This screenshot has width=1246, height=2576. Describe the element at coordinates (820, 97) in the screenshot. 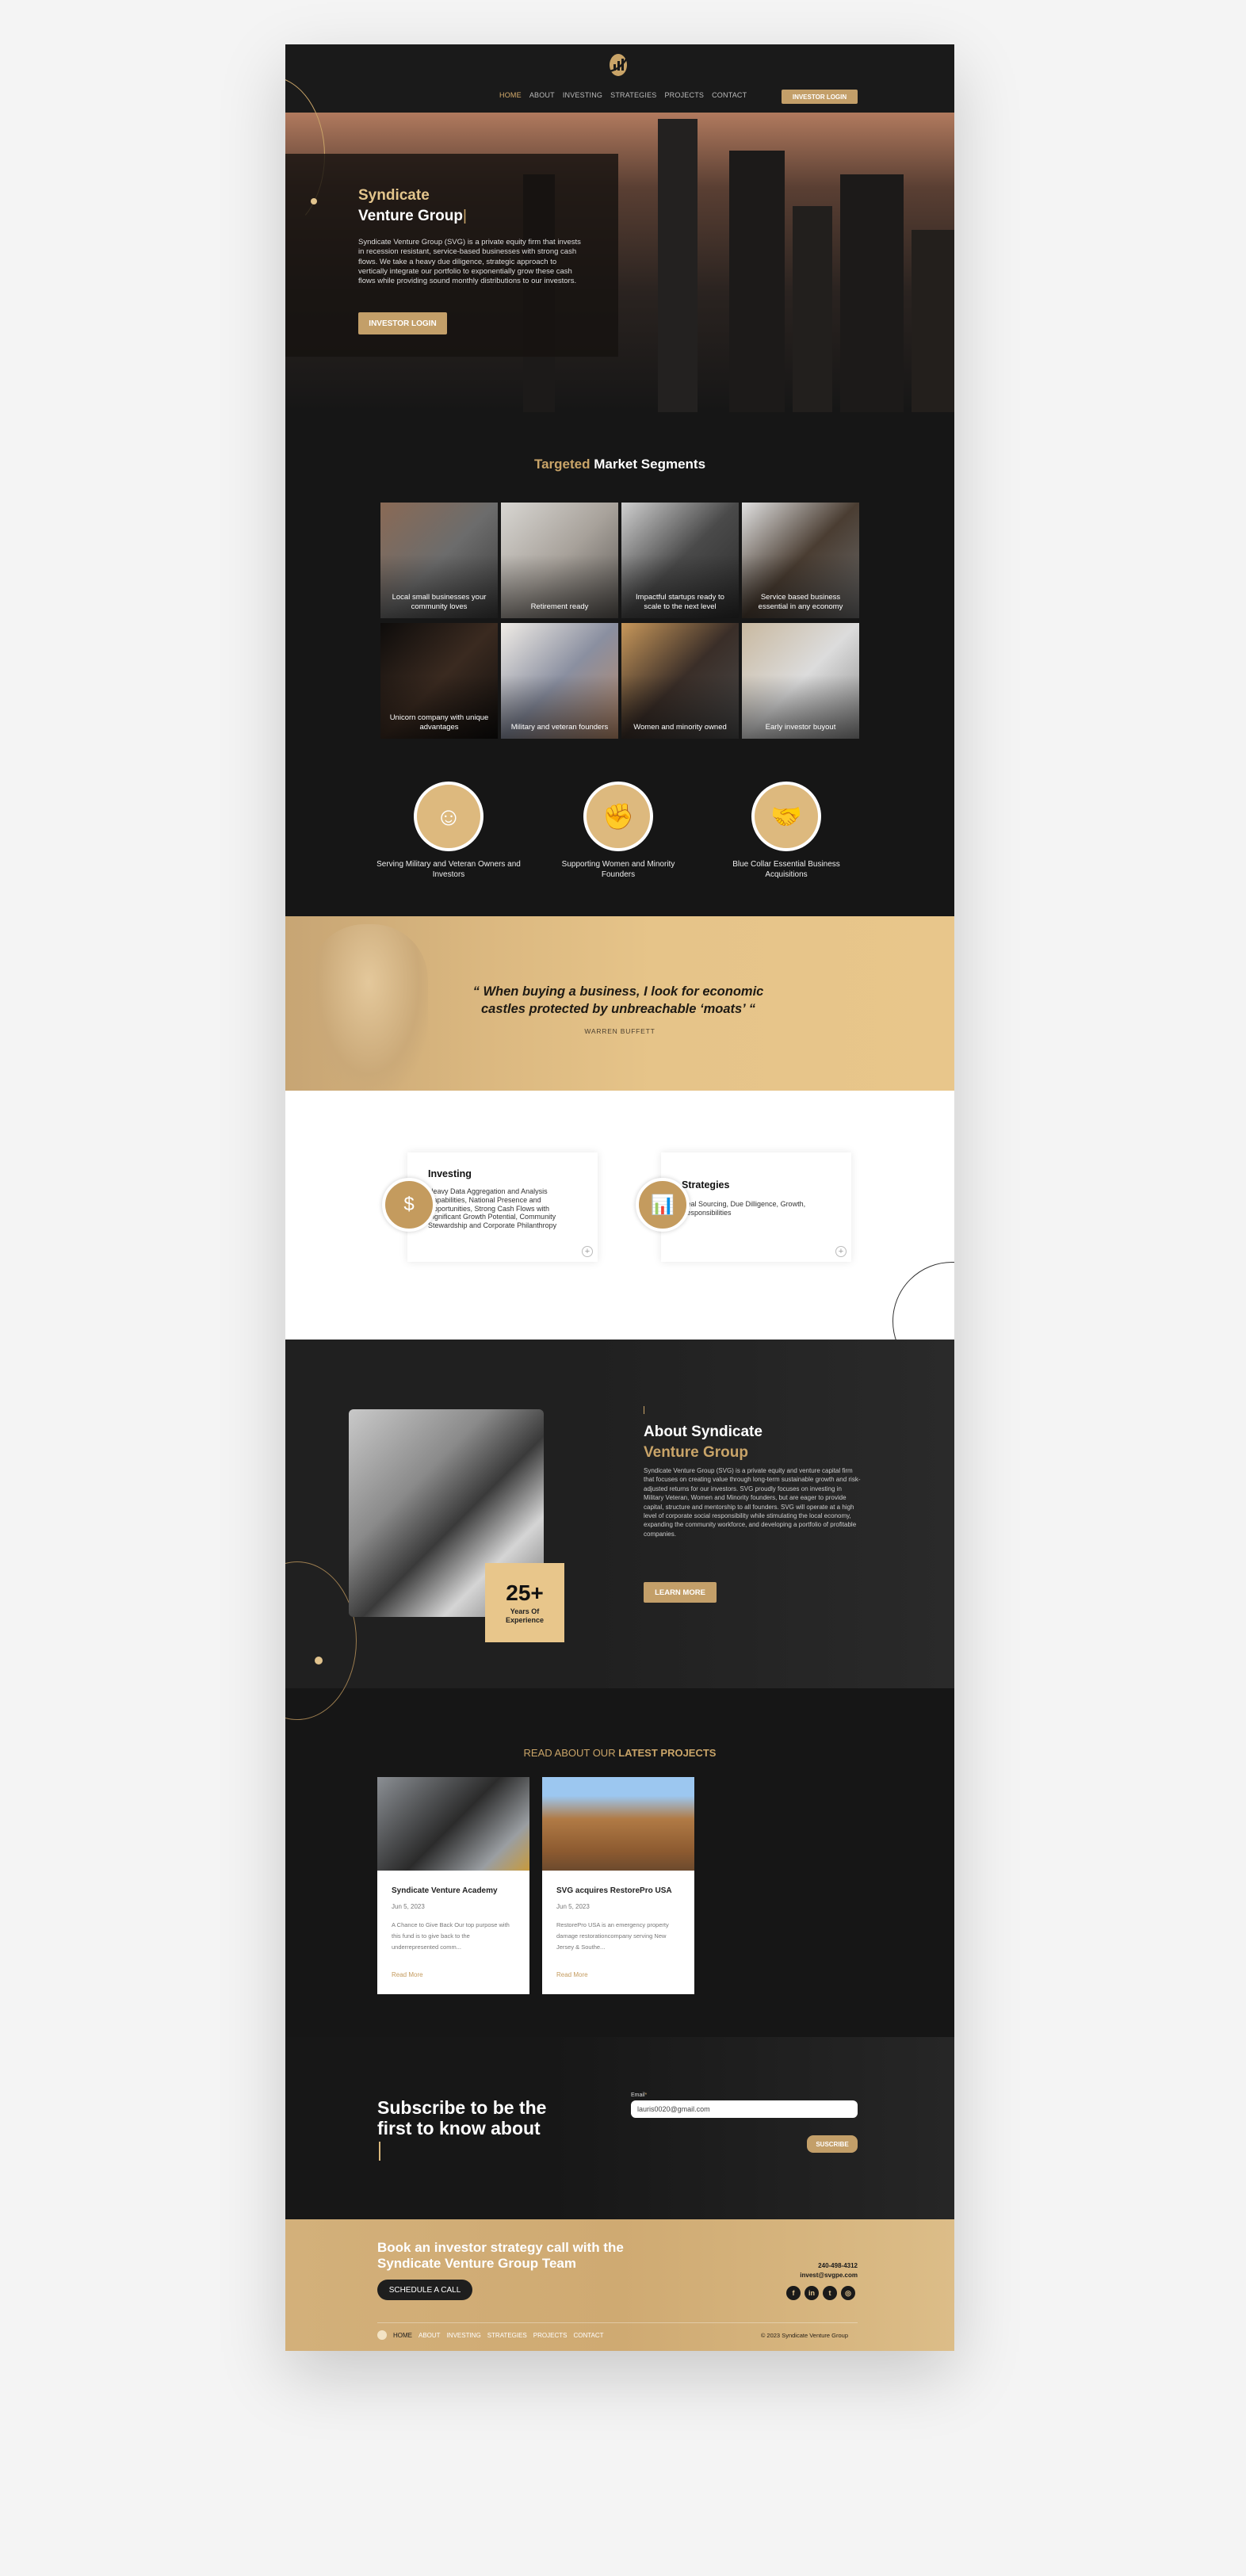

I see `investor-login-button: INVESTOR LOGIN` at that location.